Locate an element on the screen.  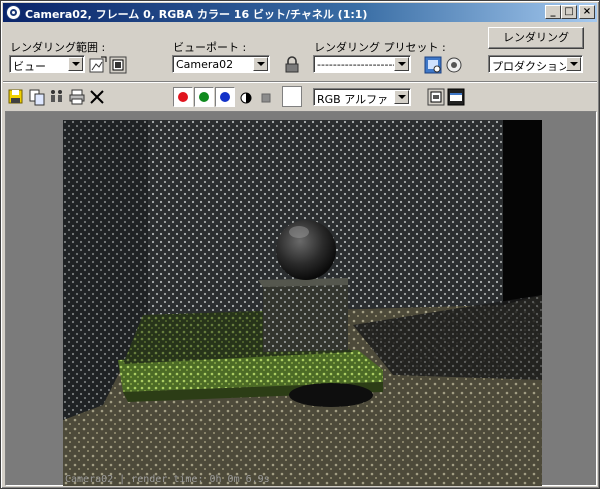
green-channel-toggle is located at coordinates (204, 97).